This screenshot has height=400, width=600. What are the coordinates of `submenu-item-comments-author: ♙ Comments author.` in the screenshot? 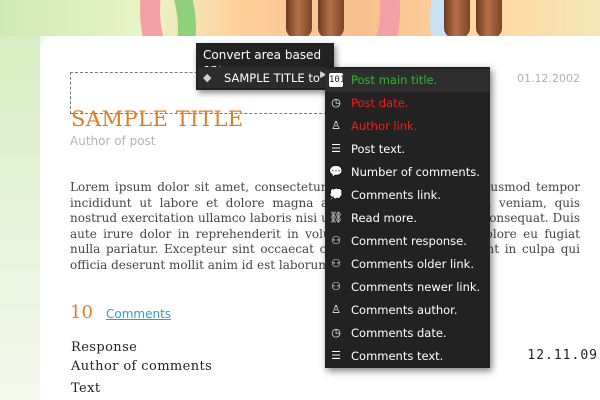 It's located at (407, 310).